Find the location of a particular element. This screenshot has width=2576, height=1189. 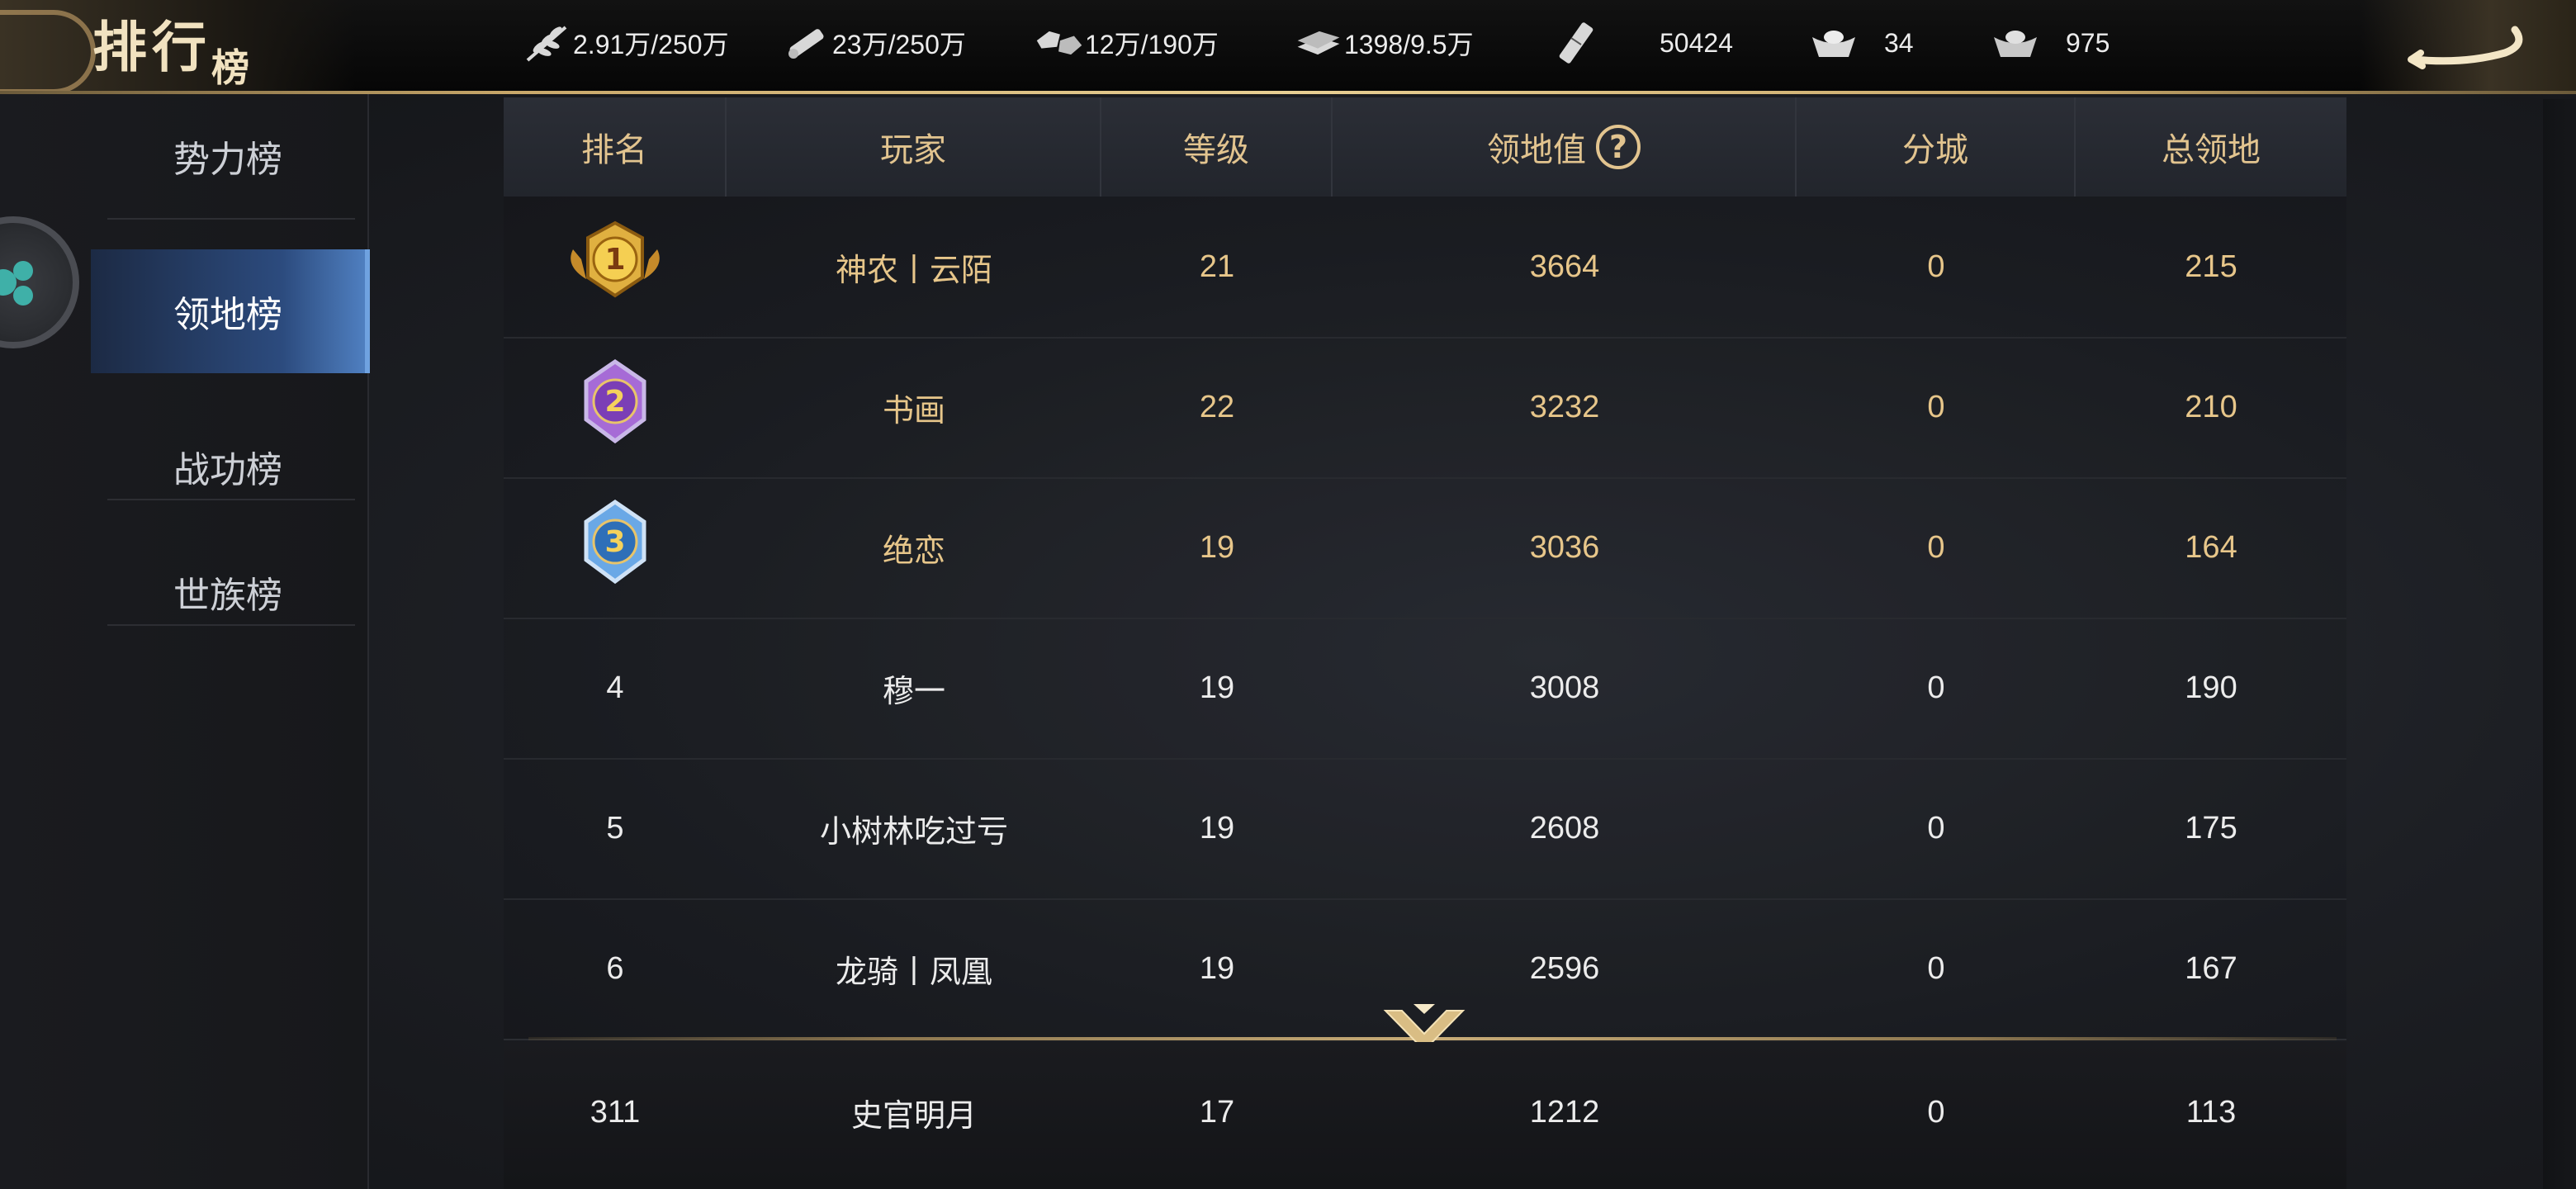

territory-value: 3008 is located at coordinates (1564, 687).